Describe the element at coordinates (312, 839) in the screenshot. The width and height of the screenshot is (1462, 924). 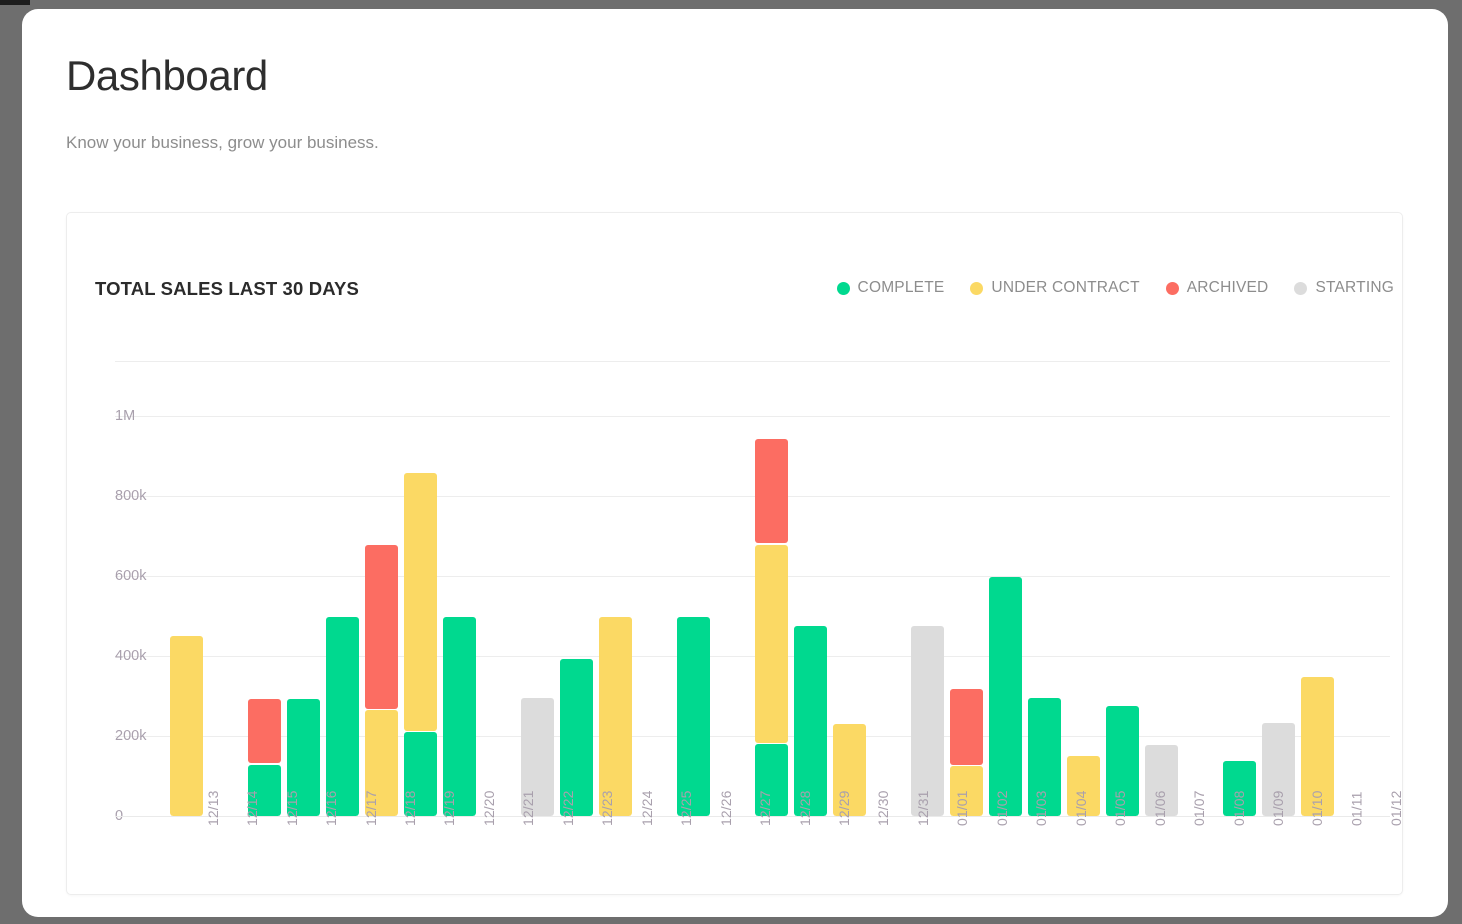
I see `x-label-slot: 12/16` at that location.